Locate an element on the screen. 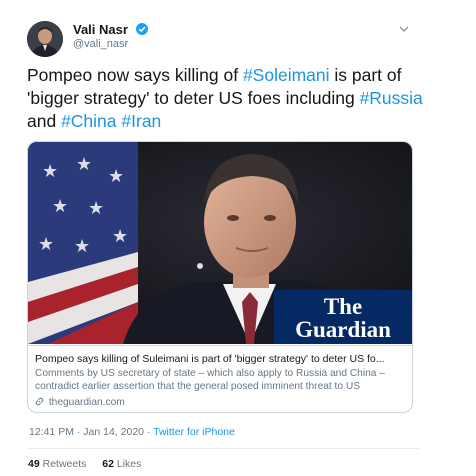 The height and width of the screenshot is (476, 476). tweet-timestamp: 12:41 PM · Jan 14, 2020 · is located at coordinates (91, 432).